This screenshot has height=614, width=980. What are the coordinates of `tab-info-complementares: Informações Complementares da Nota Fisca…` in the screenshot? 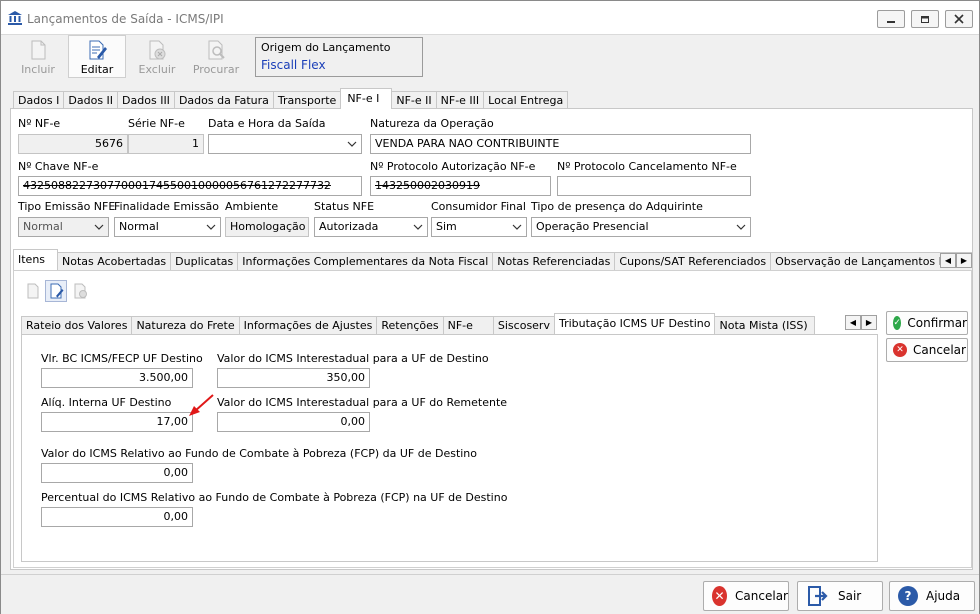 It's located at (365, 261).